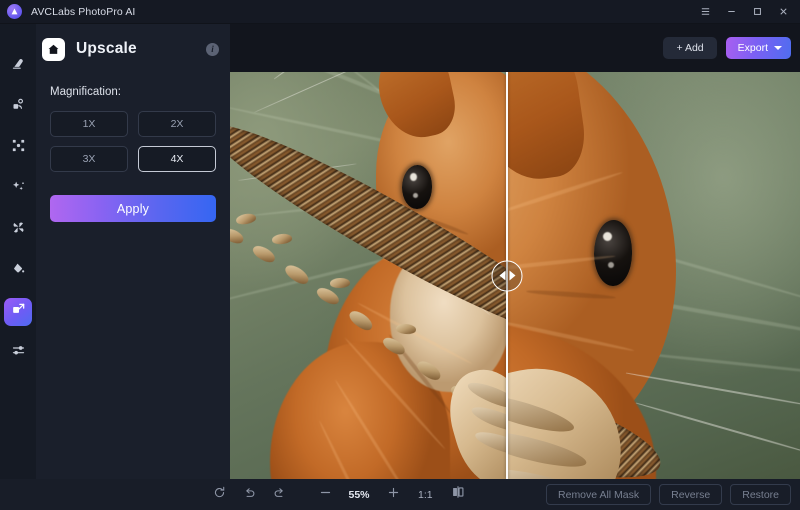 This screenshot has width=800, height=510. I want to click on adjust-sliders-icon, so click(18, 353).